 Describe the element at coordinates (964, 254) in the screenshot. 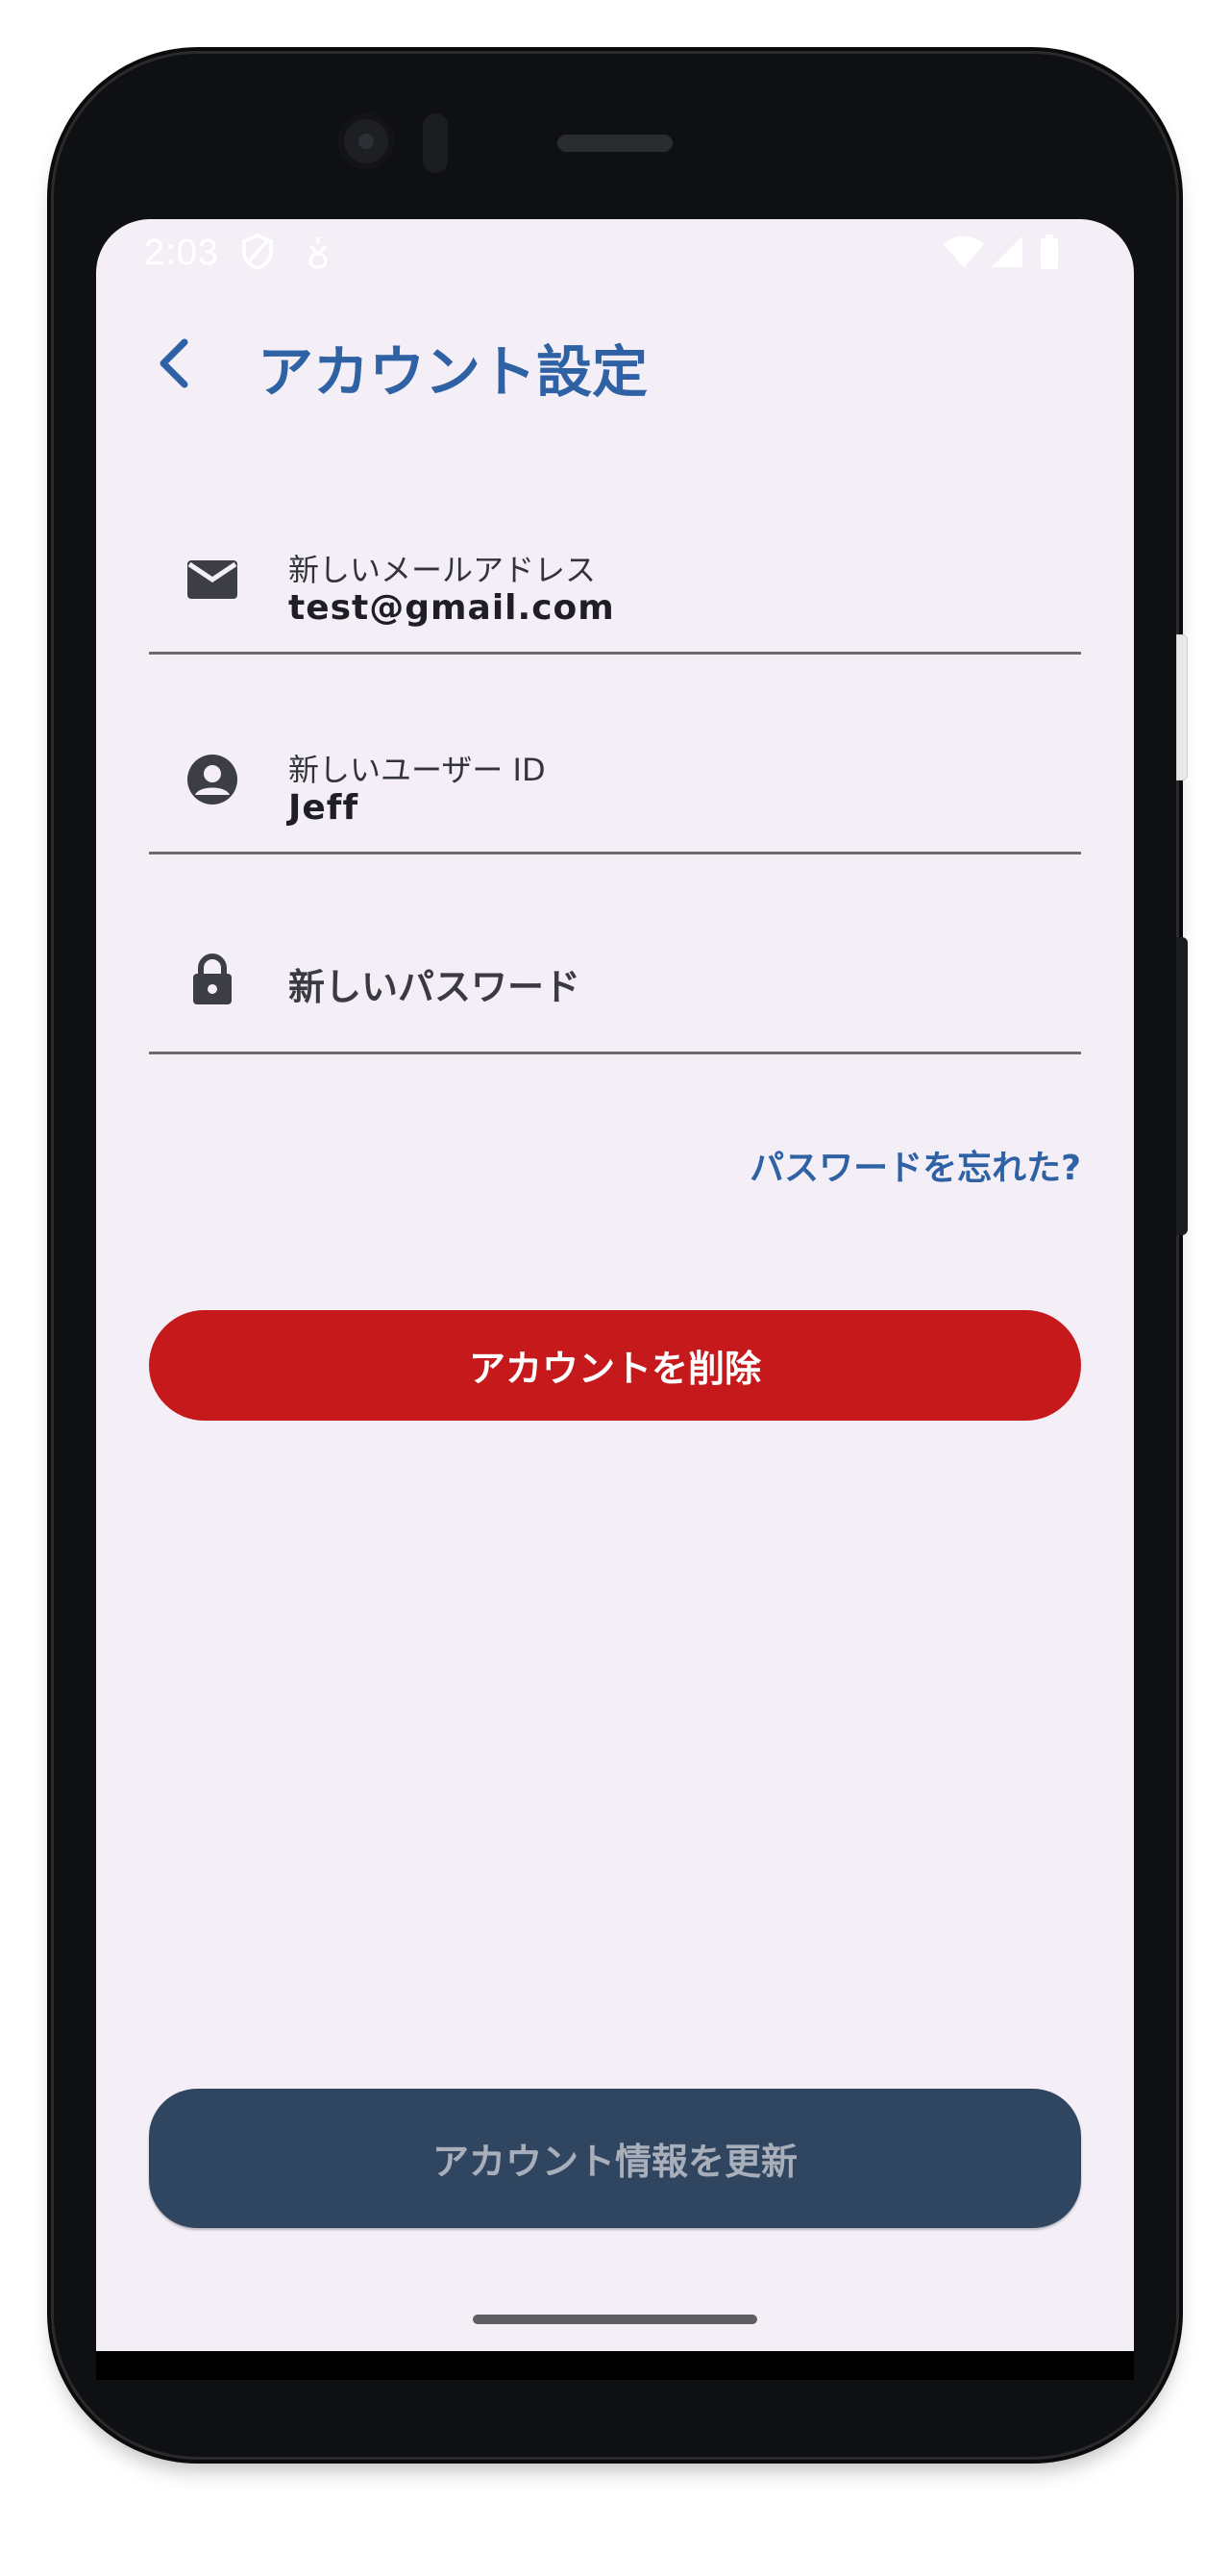

I see `wifi-icon` at that location.